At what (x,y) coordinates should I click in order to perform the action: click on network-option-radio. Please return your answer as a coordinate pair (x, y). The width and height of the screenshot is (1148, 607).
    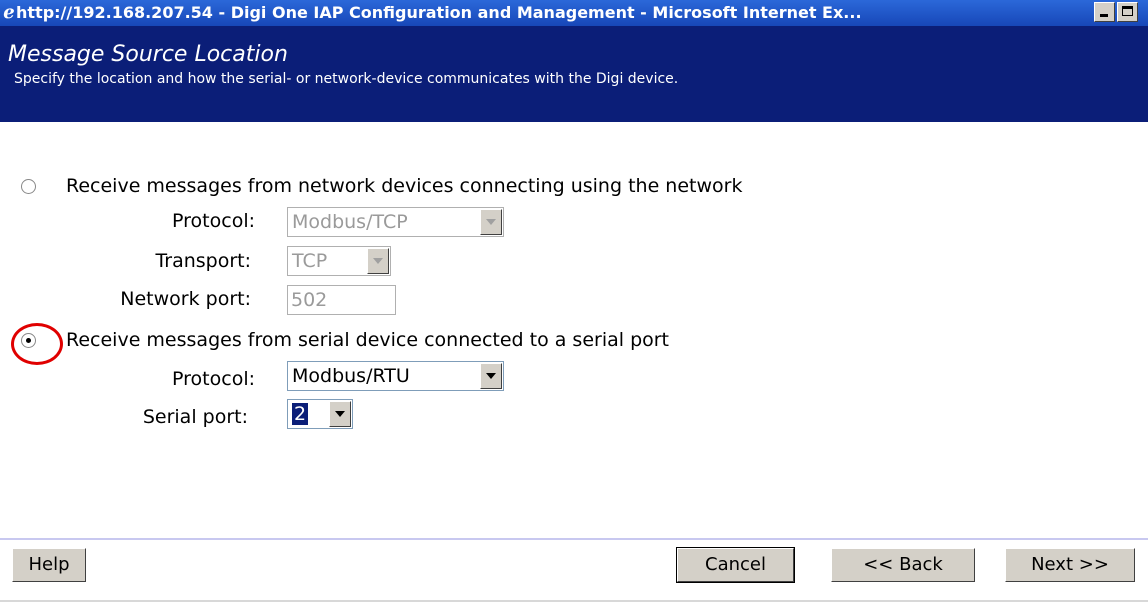
    Looking at the image, I should click on (28, 186).